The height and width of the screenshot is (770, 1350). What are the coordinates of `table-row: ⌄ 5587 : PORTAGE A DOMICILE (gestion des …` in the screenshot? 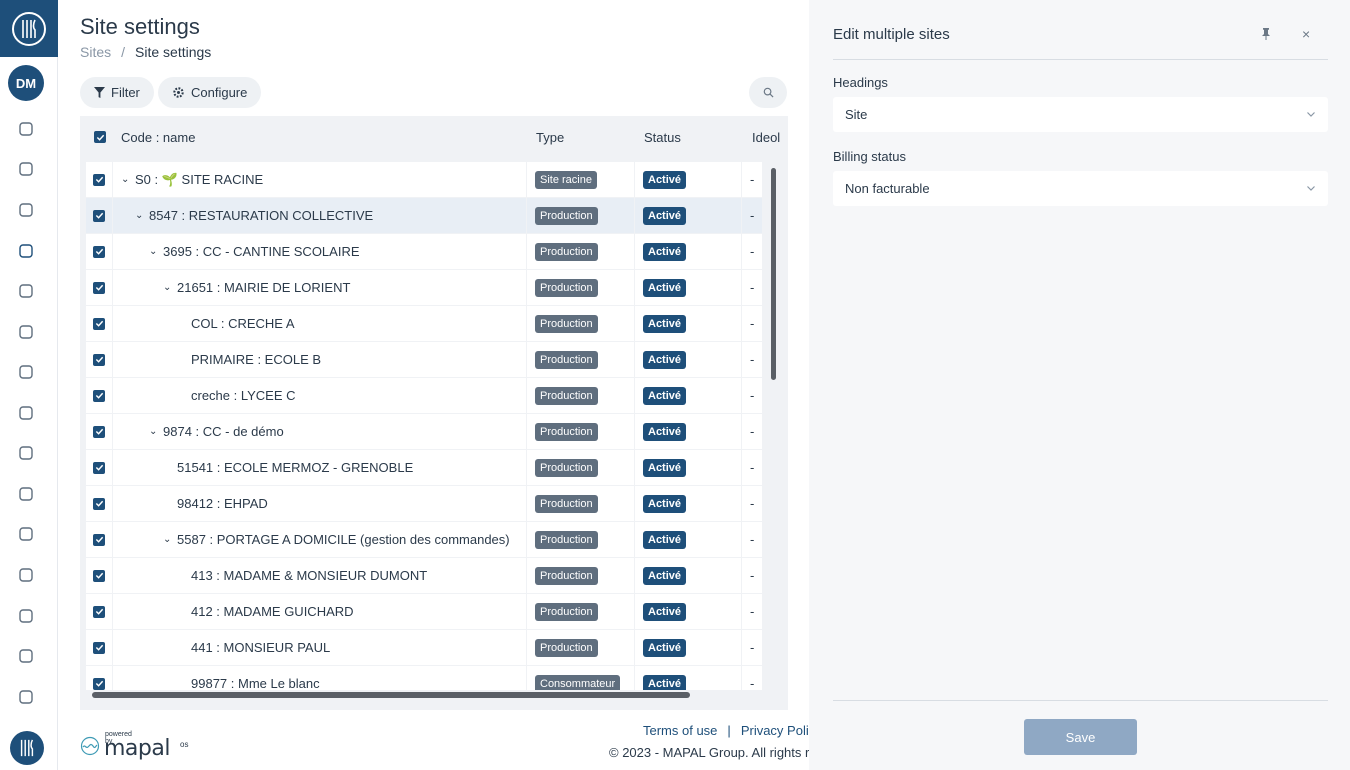 It's located at (424, 539).